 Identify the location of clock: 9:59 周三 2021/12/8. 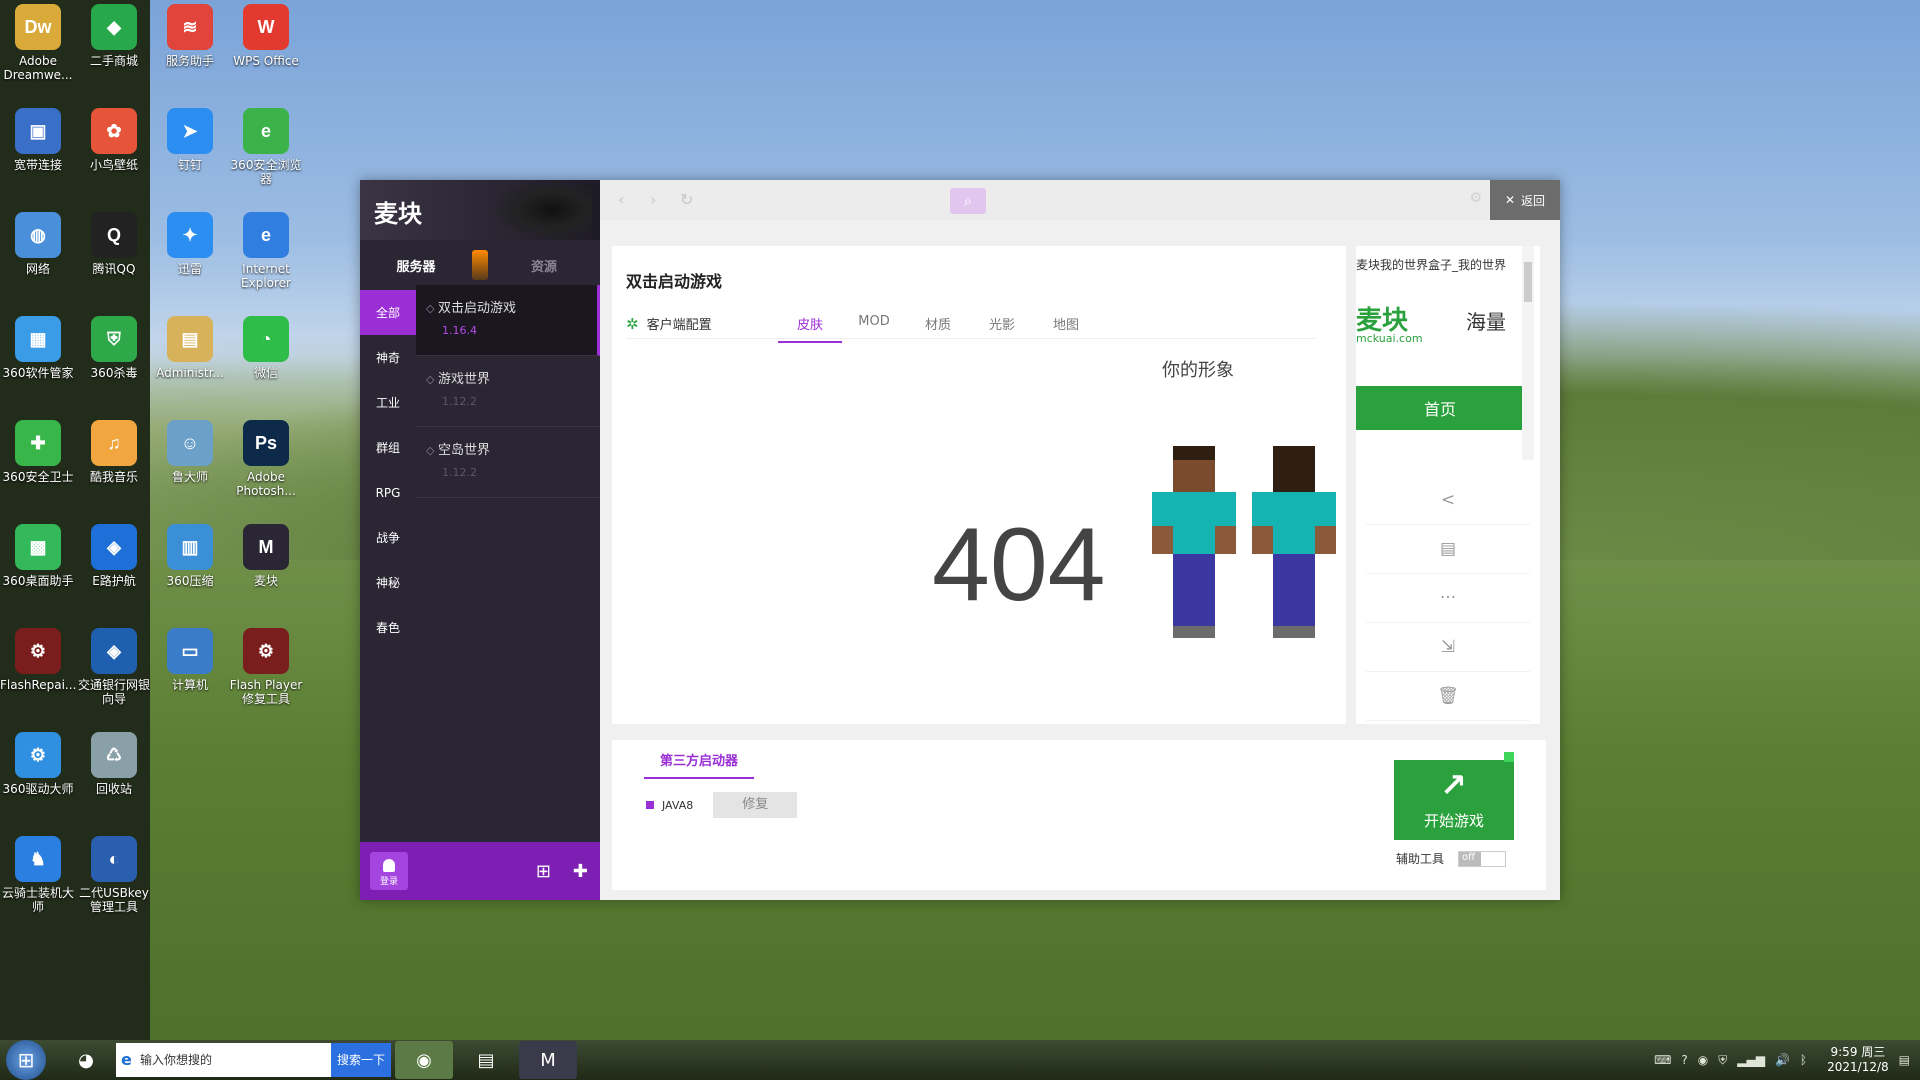
(1858, 1060).